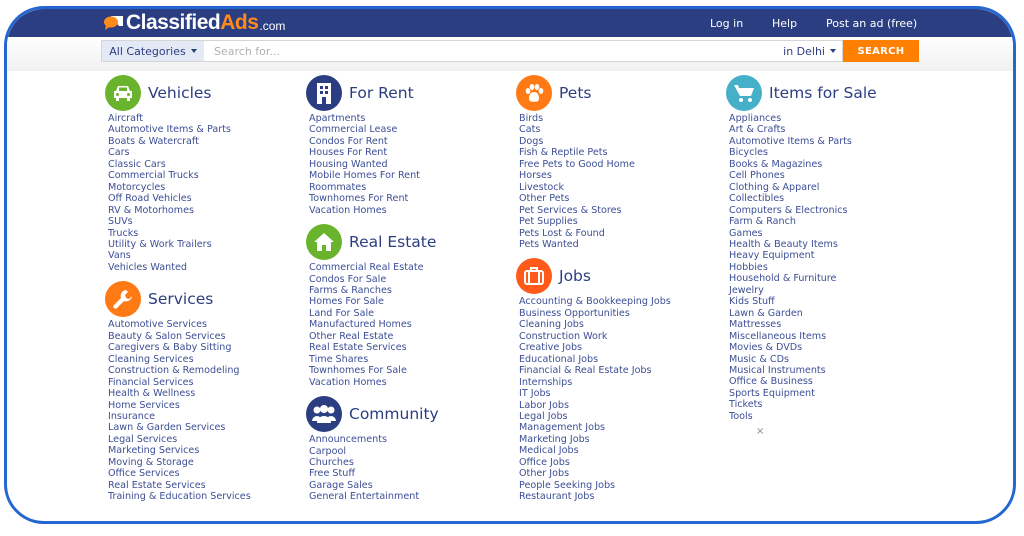 The height and width of the screenshot is (536, 1024). Describe the element at coordinates (595, 301) in the screenshot. I see `subcategory-link: Accounting & Bookkeeping Jobs` at that location.